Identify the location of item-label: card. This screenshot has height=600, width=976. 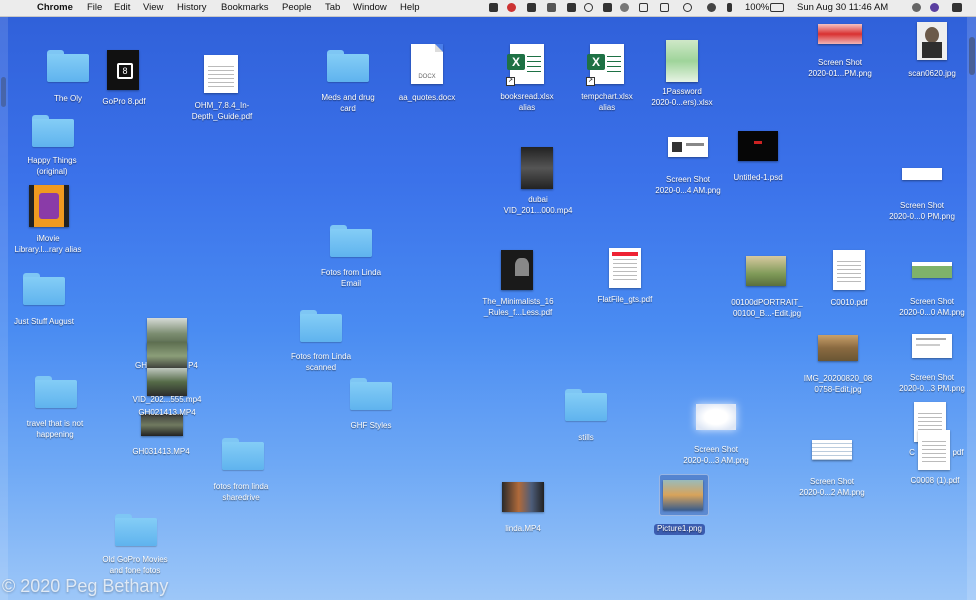
(348, 109).